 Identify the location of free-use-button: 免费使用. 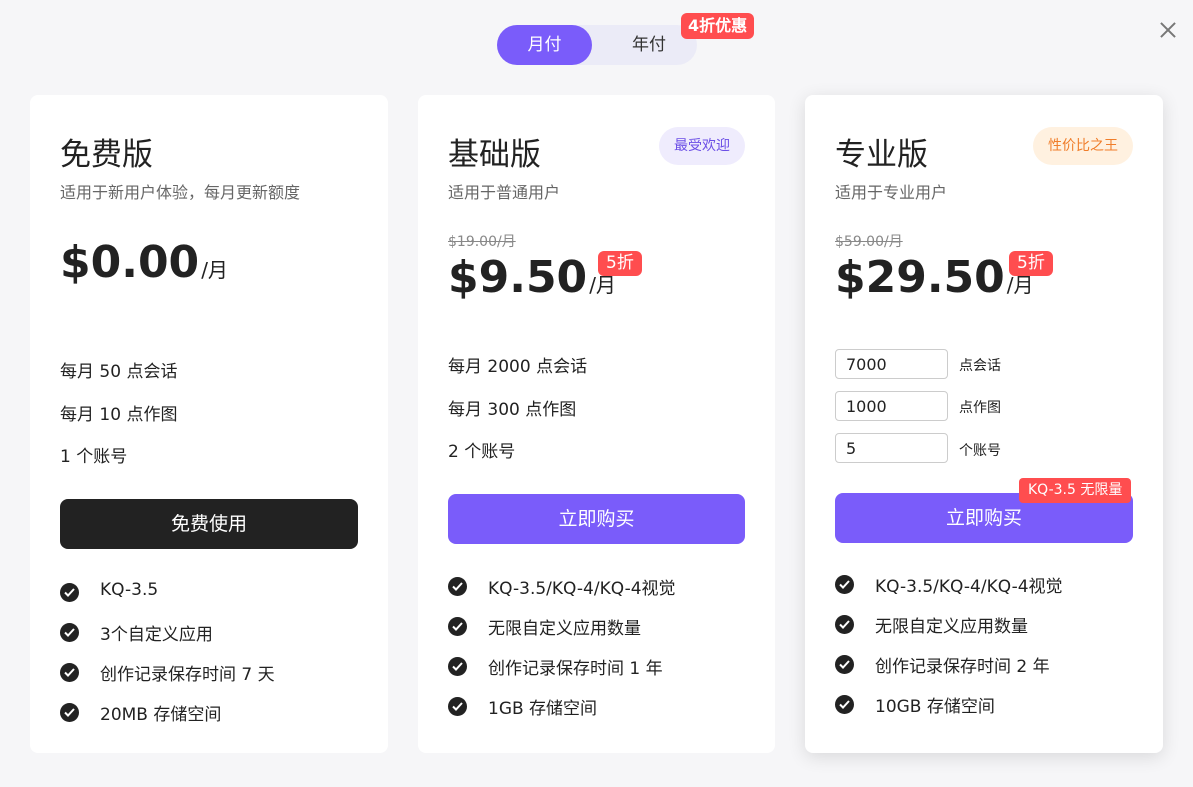
(209, 524).